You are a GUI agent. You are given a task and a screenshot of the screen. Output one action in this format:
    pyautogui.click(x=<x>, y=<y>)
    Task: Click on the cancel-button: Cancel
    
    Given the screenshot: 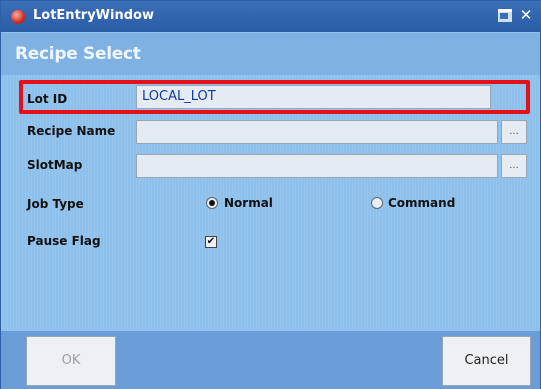 What is the action you would take?
    pyautogui.click(x=486, y=361)
    